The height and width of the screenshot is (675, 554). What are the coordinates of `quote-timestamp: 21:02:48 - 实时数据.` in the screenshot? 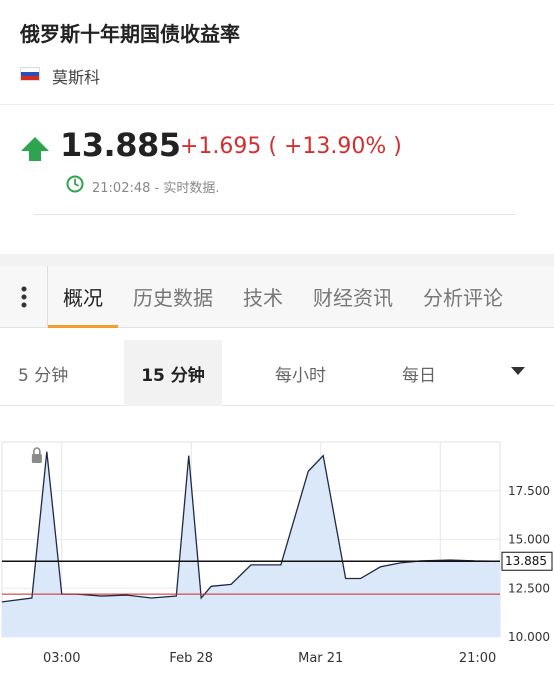 It's located at (156, 188).